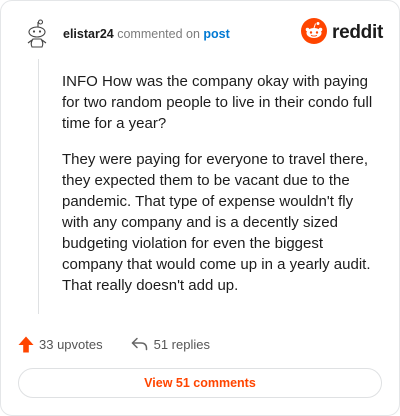 The image size is (400, 416). What do you see at coordinates (36, 34) in the screenshot?
I see `snoo-avatar-icon` at bounding box center [36, 34].